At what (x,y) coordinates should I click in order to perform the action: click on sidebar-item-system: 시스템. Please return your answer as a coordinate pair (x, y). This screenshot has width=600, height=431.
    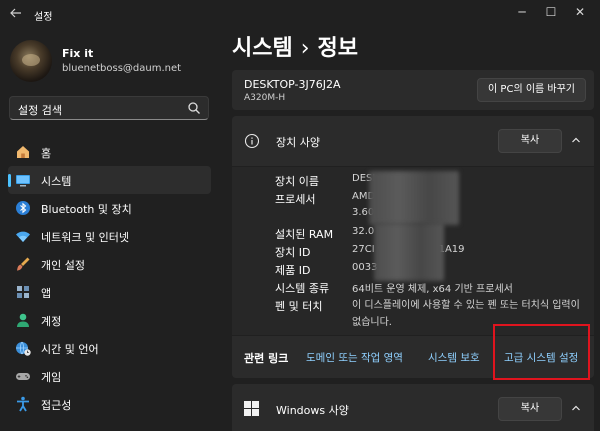
    Looking at the image, I should click on (109, 180).